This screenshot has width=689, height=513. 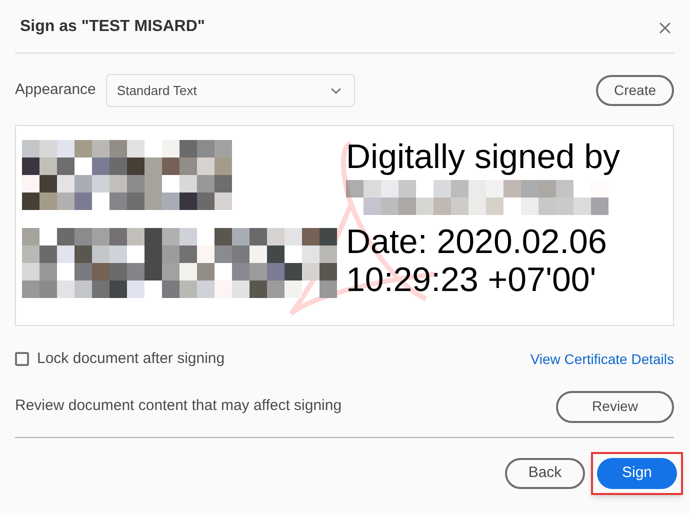 What do you see at coordinates (477, 242) in the screenshot?
I see `date-text: Date: 2020.02.06` at bounding box center [477, 242].